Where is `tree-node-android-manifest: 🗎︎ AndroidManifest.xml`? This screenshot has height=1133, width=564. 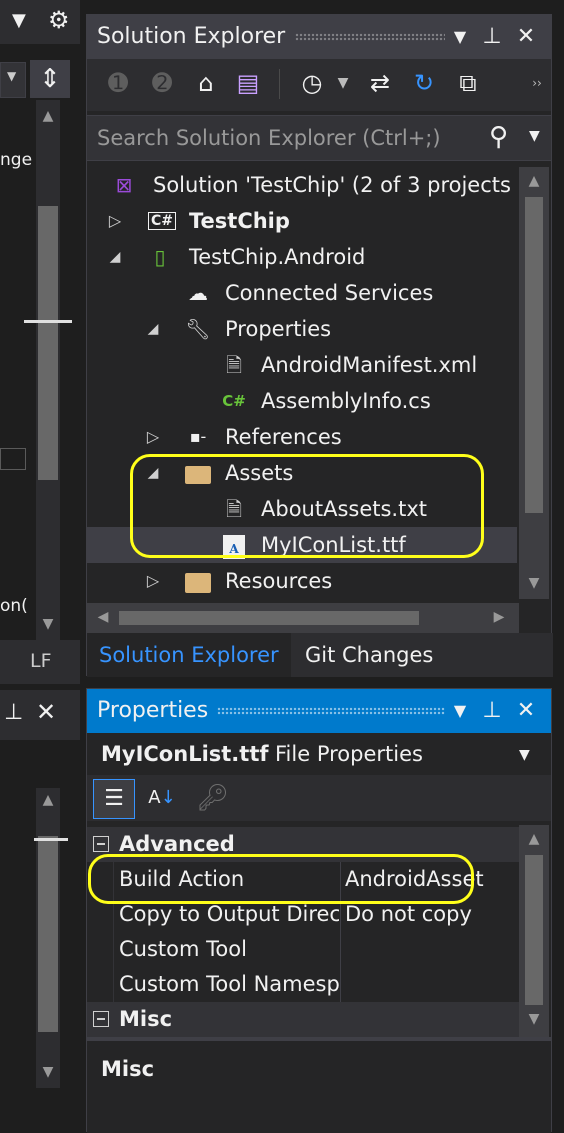 tree-node-android-manifest: 🗎︎ AndroidManifest.xml is located at coordinates (302, 365).